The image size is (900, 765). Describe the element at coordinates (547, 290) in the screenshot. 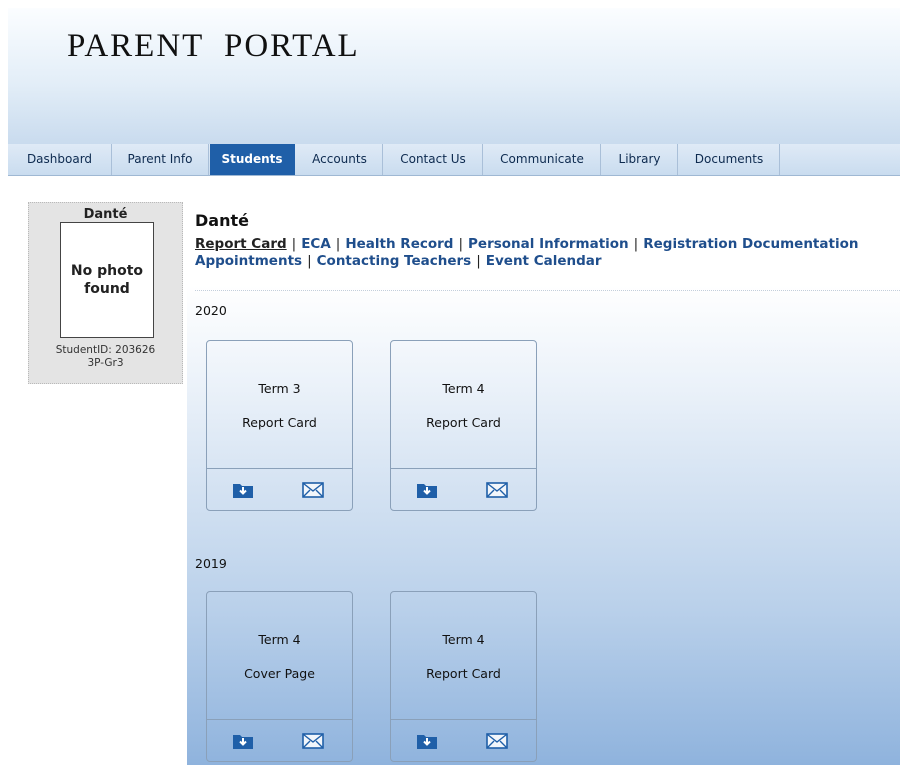

I see `subnav-divider` at that location.